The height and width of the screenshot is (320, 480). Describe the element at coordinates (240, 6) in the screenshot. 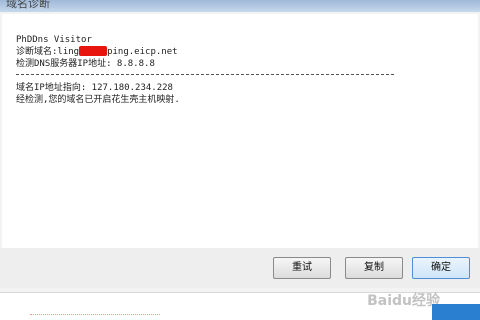

I see `titlebar: 域名诊断` at that location.